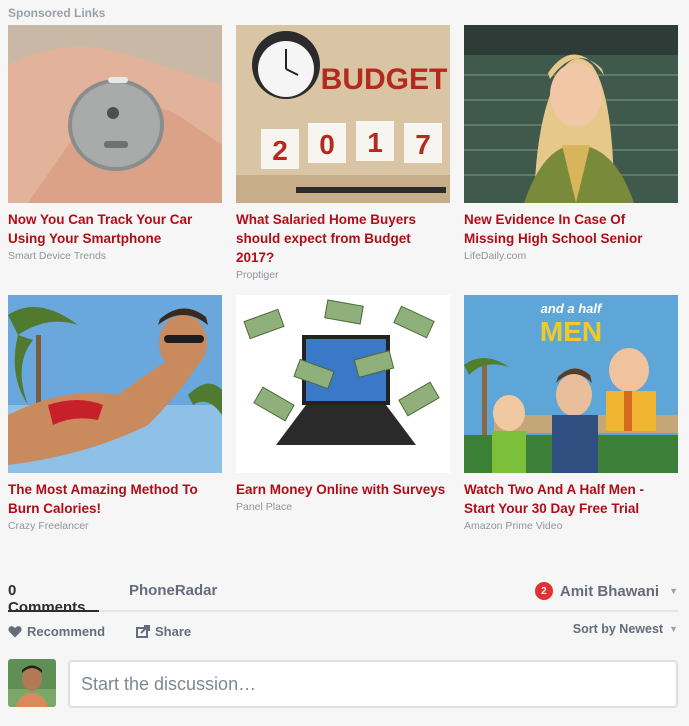 The image size is (689, 726). What do you see at coordinates (48, 526) in the screenshot?
I see `card-source: Crazy Freelancer` at bounding box center [48, 526].